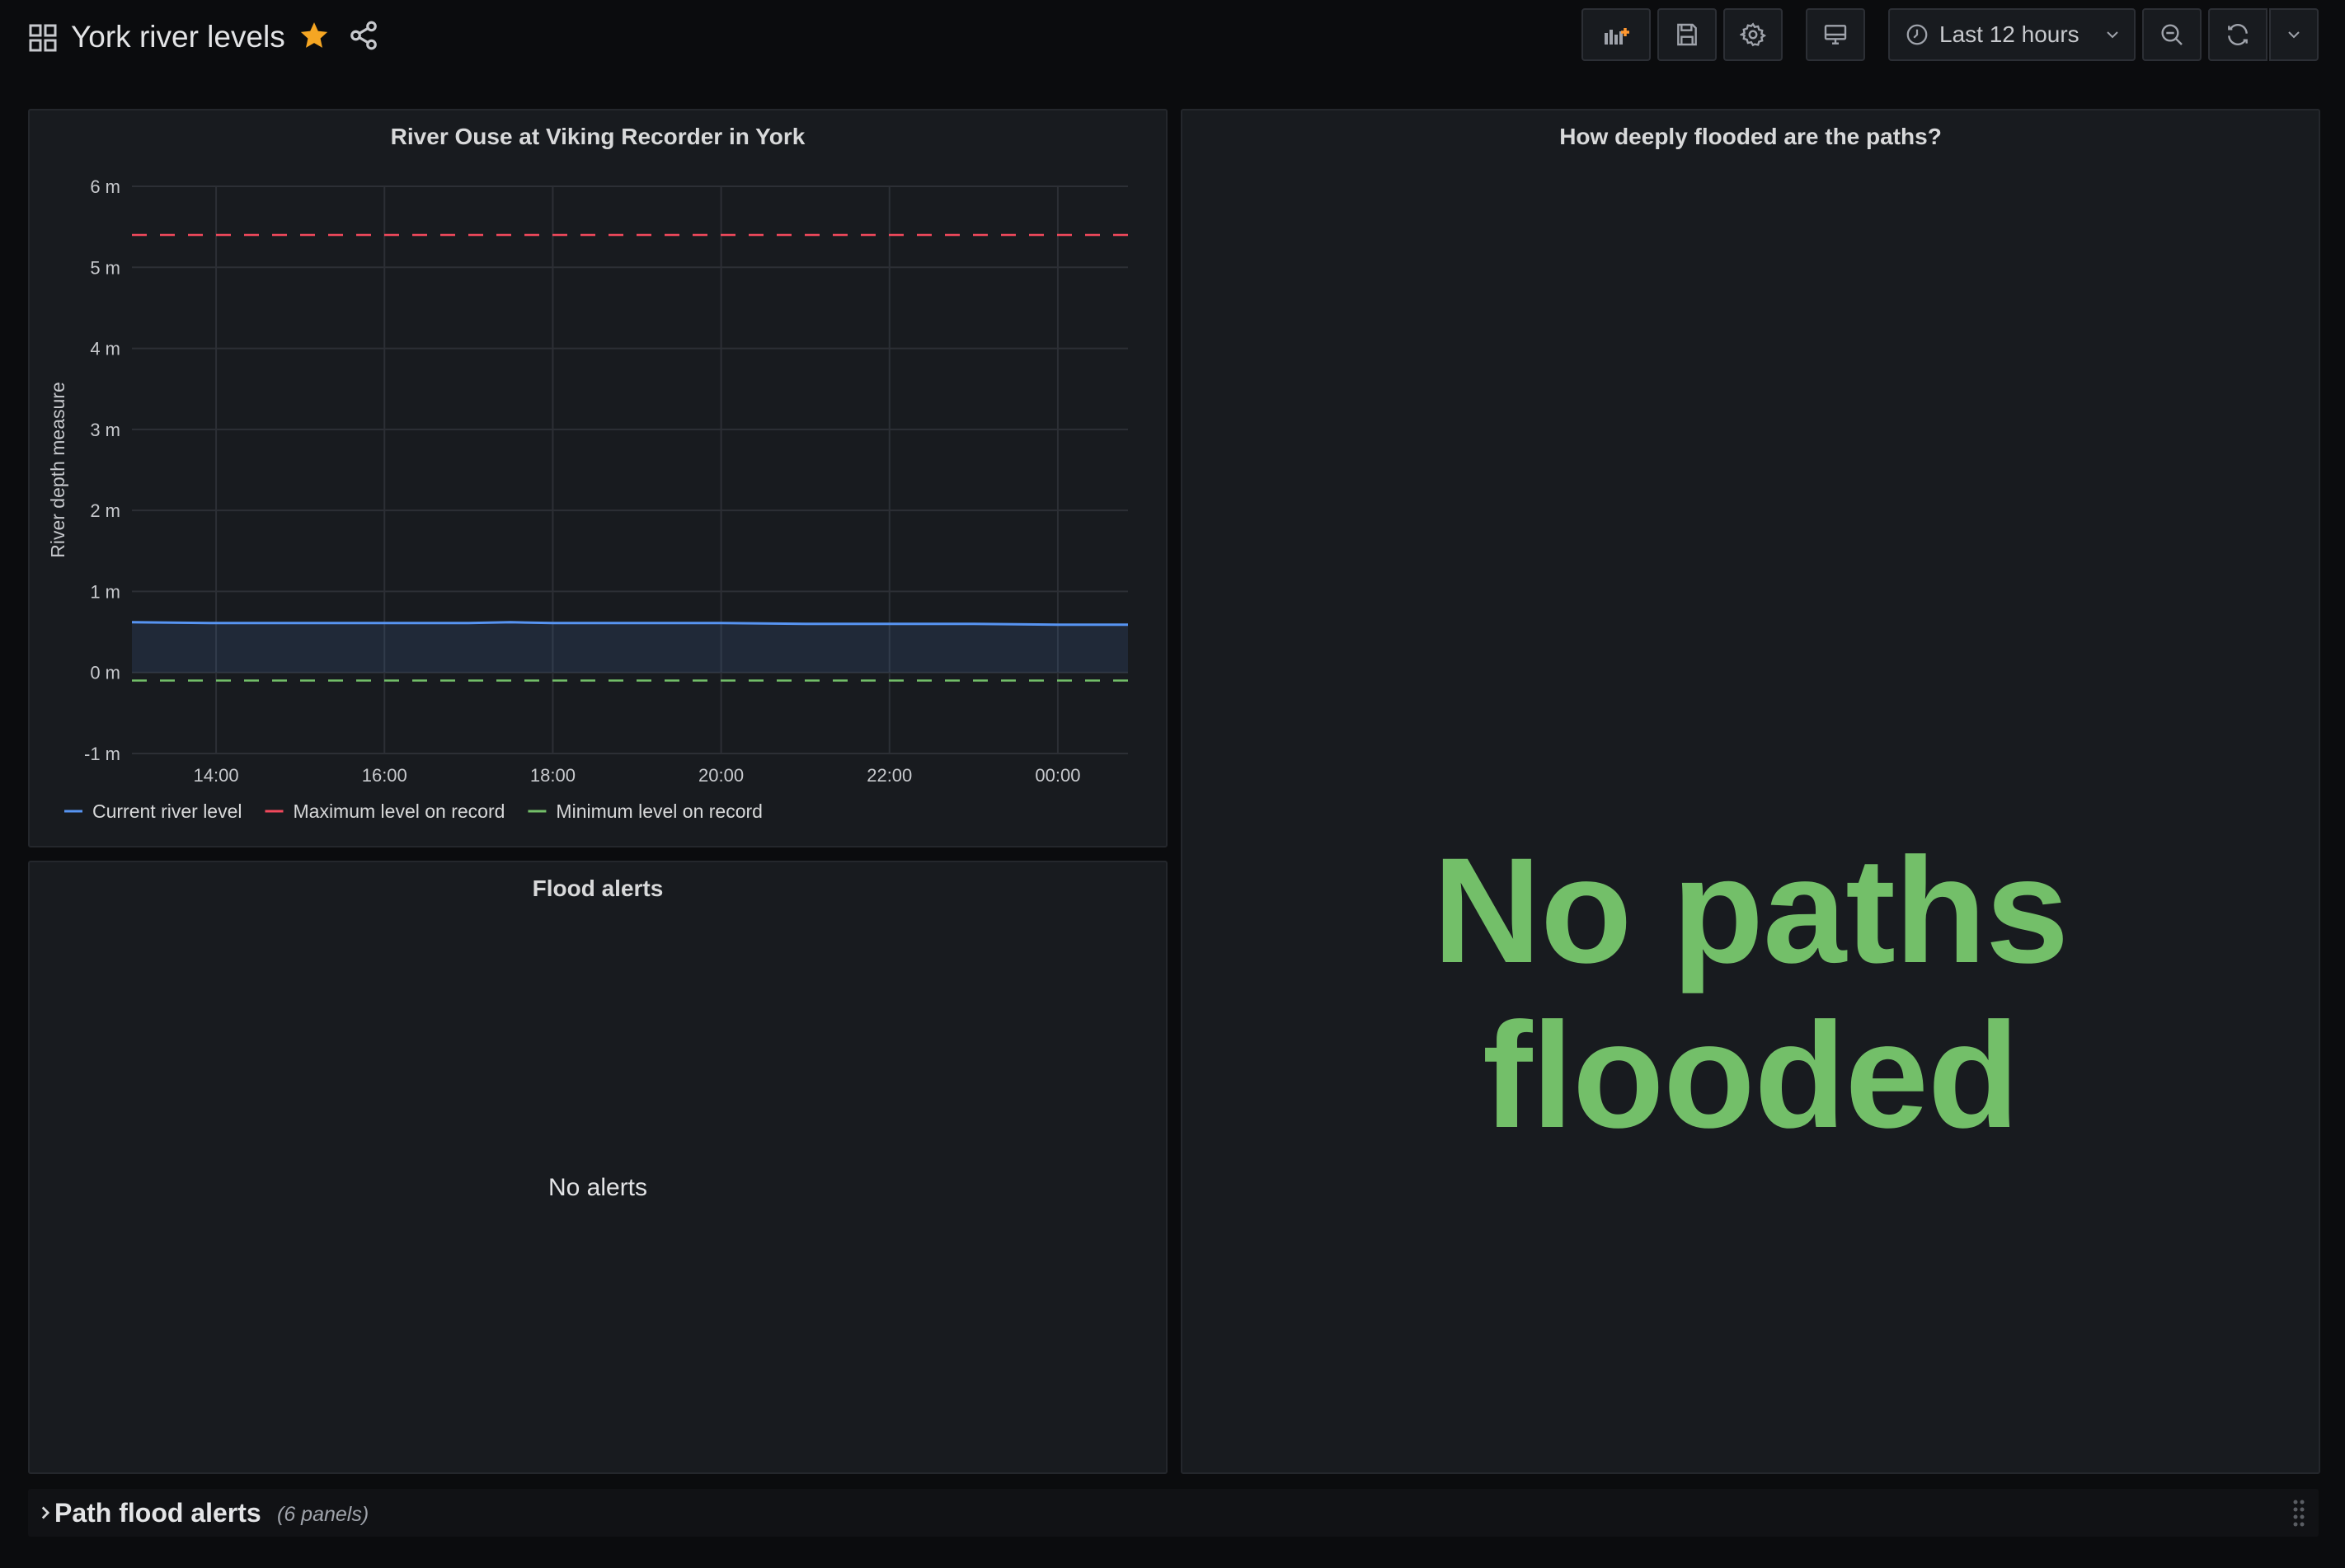 The width and height of the screenshot is (2345, 1568). I want to click on legend-item: Current river level, so click(167, 811).